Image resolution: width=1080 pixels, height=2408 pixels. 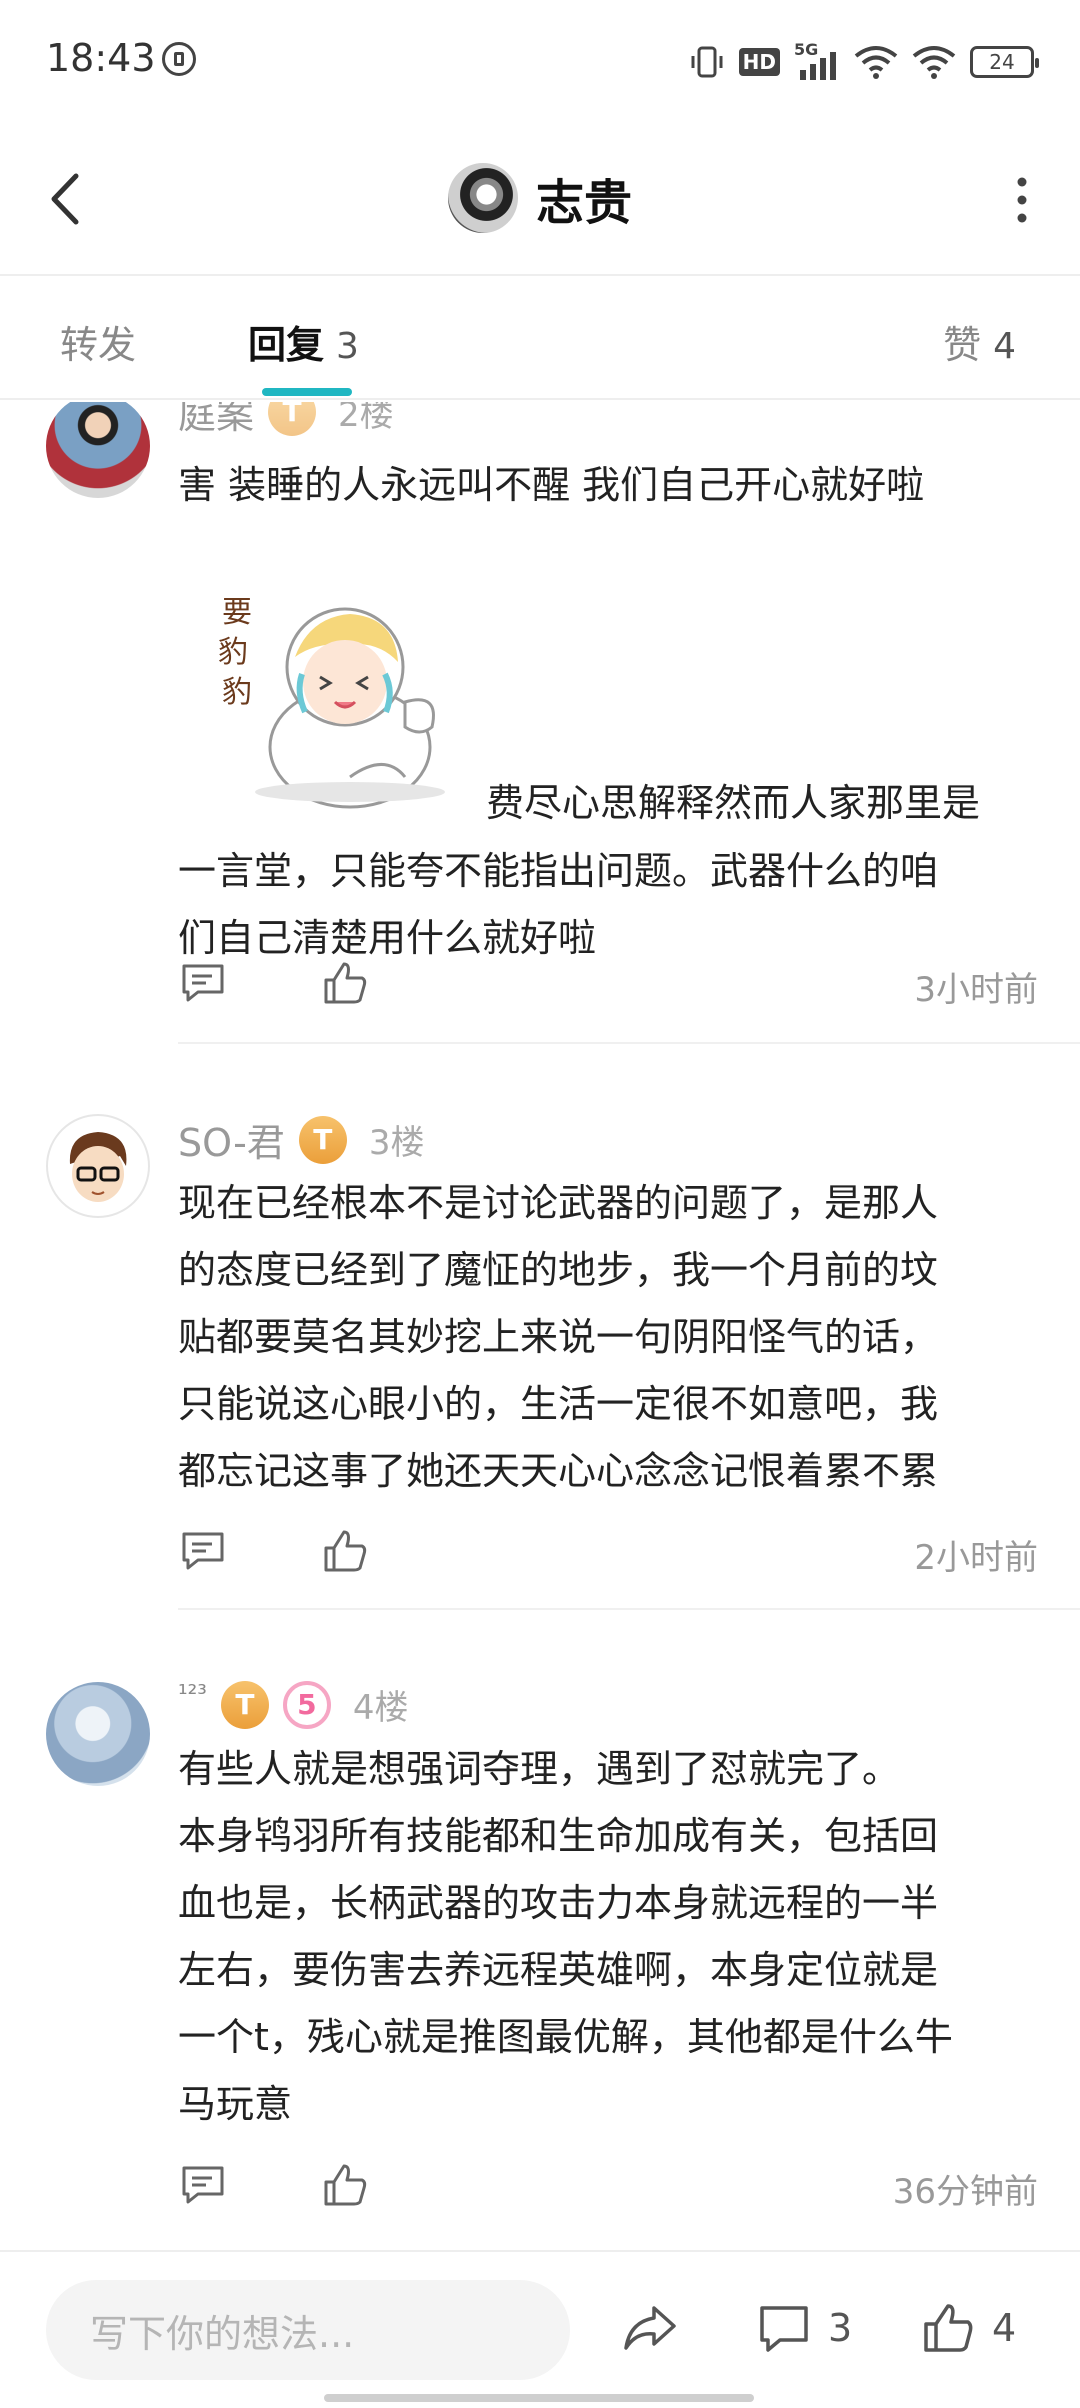 I want to click on like-button: 4, so click(x=968, y=2328).